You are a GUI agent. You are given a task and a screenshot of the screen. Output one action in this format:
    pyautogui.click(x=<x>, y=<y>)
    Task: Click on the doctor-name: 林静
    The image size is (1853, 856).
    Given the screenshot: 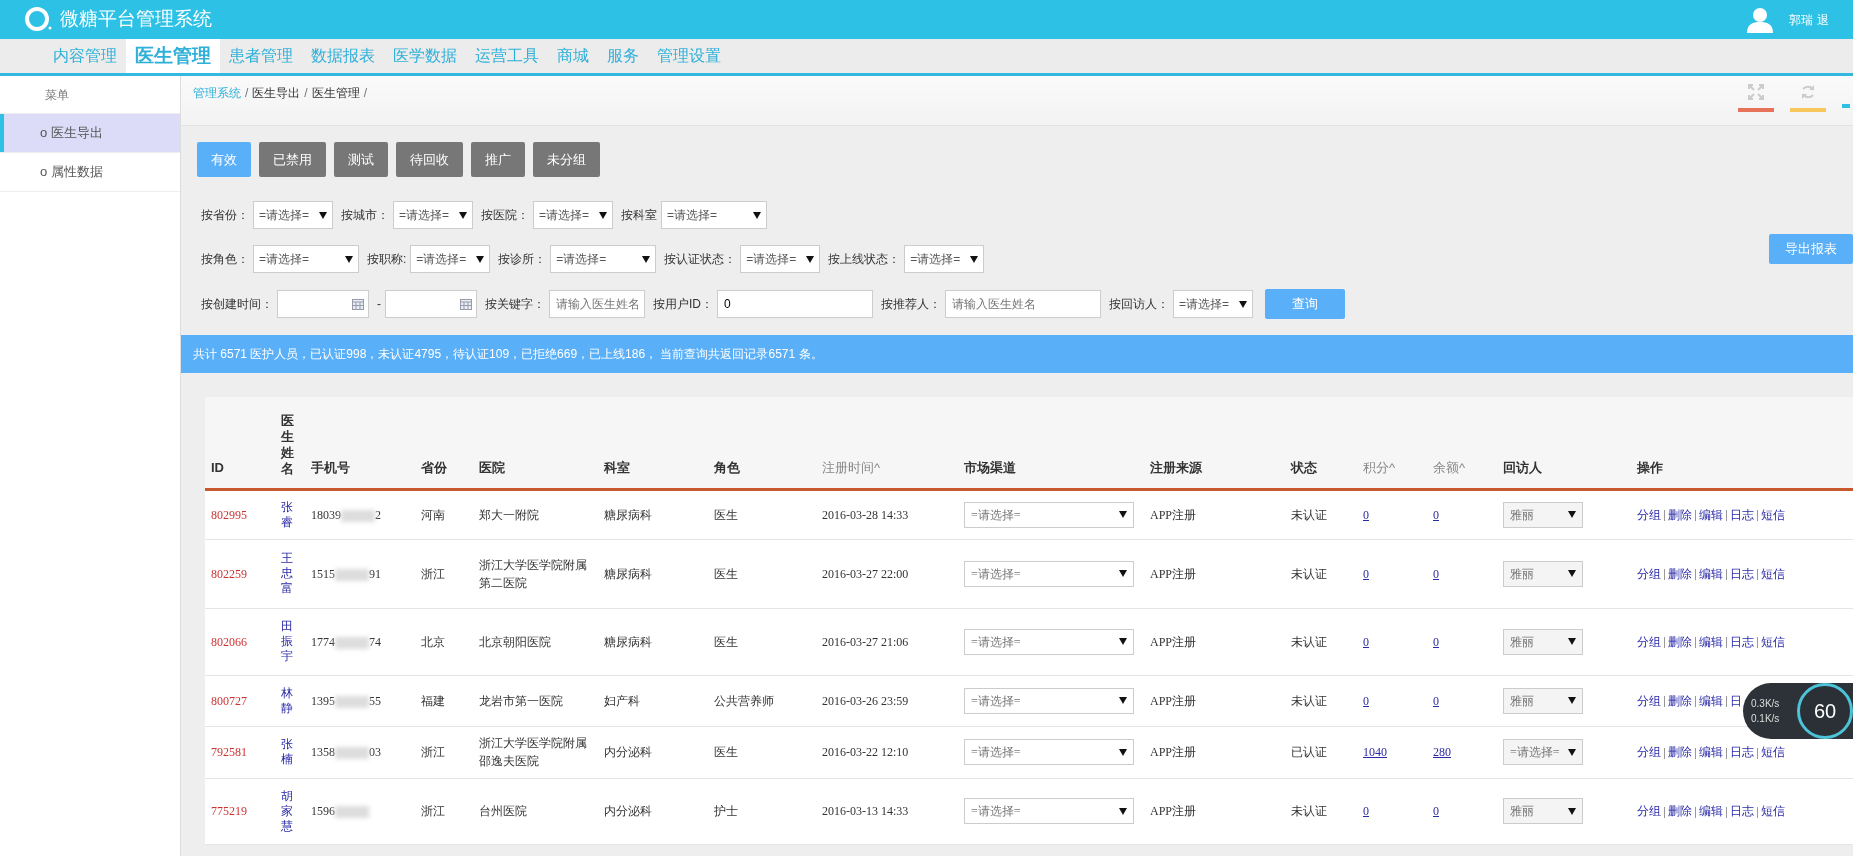 What is the action you would take?
    pyautogui.click(x=287, y=700)
    